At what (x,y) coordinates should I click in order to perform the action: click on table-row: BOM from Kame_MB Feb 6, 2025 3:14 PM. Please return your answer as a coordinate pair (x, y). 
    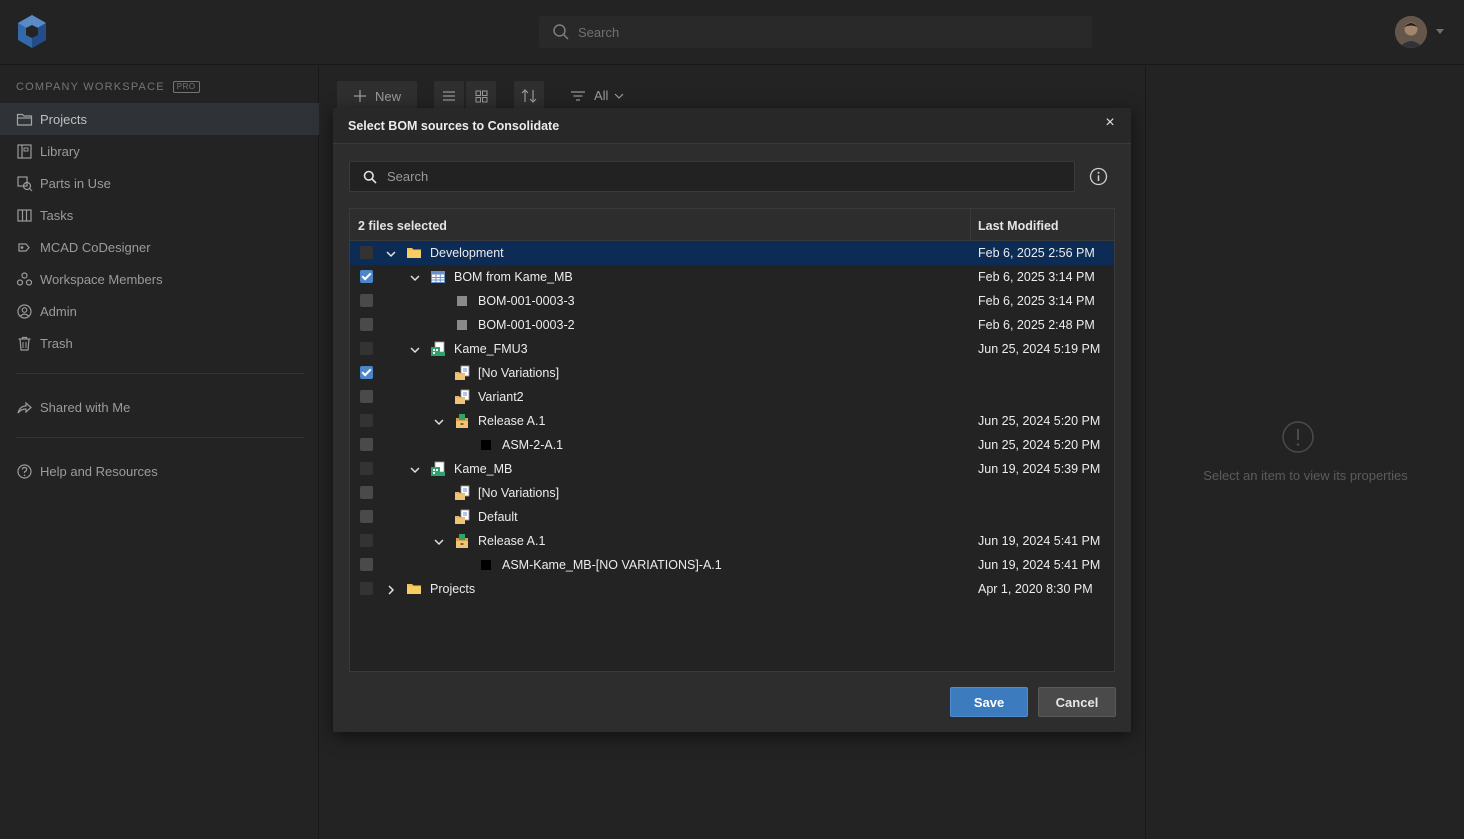
    Looking at the image, I should click on (732, 277).